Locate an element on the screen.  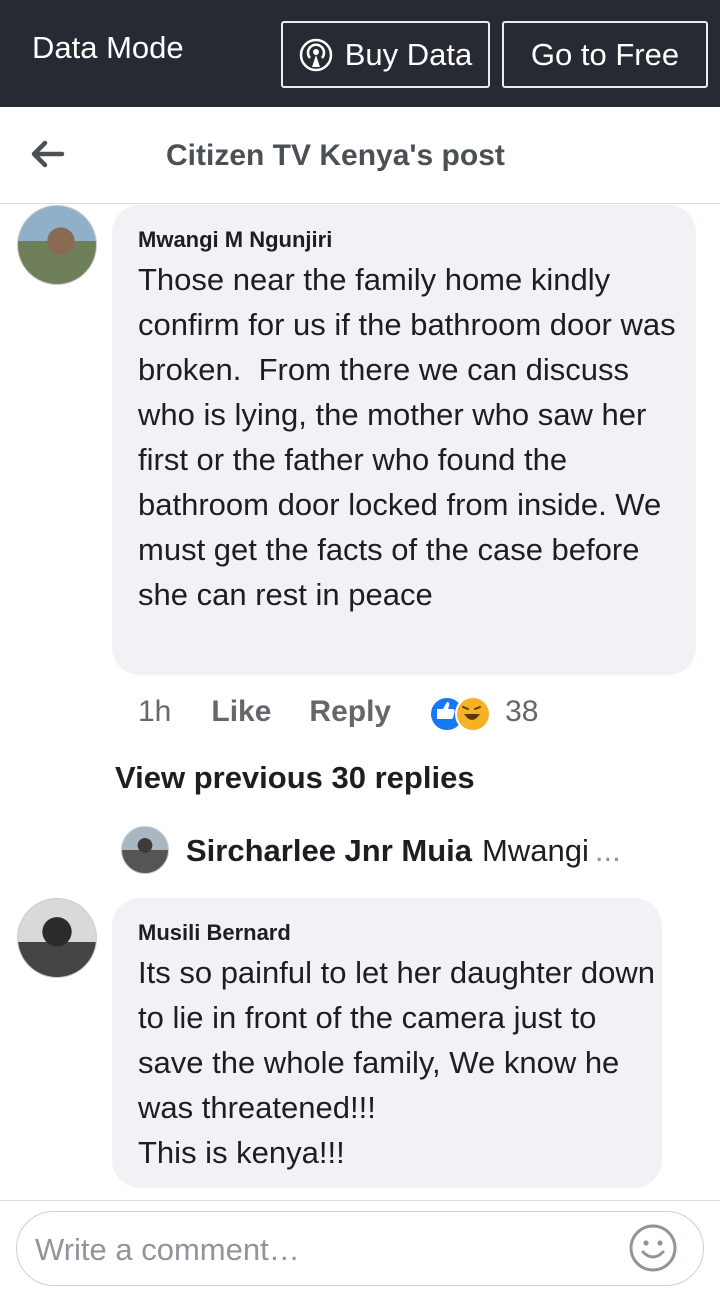
page-title: Citizen TV Kenya's post is located at coordinates (335, 155).